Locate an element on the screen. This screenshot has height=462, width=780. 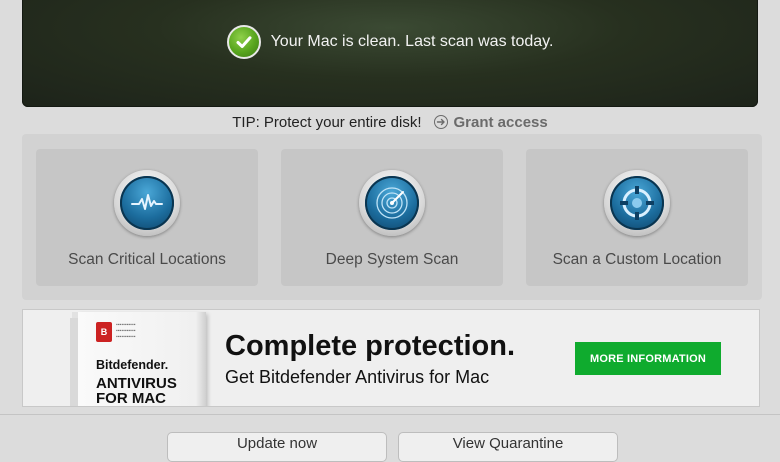
scan-custom-location-label: Scan a Custom Location is located at coordinates (637, 259).